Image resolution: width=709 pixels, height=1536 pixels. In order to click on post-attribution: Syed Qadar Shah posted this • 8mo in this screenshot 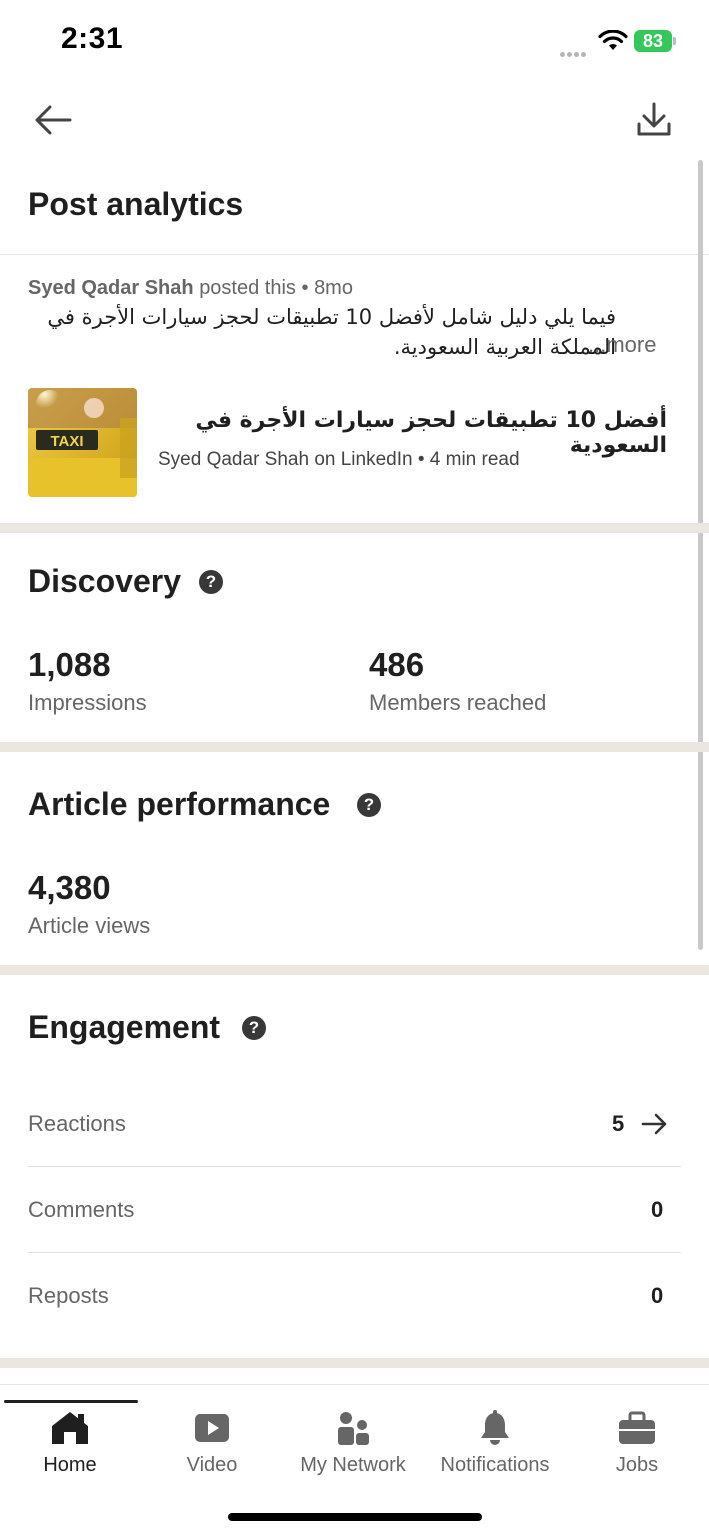, I will do `click(190, 288)`.